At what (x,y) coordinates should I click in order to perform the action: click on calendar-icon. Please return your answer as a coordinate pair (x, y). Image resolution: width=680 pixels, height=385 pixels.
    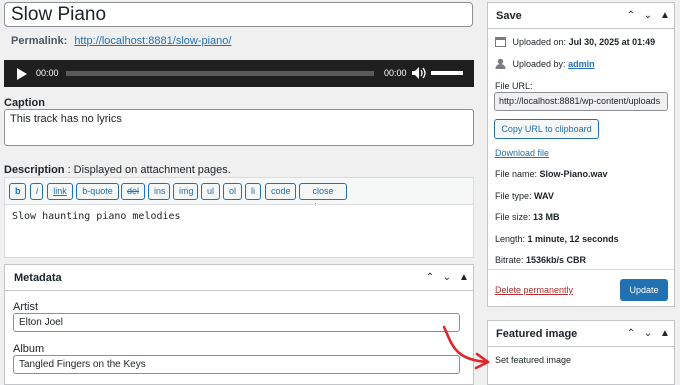
    Looking at the image, I should click on (500, 42).